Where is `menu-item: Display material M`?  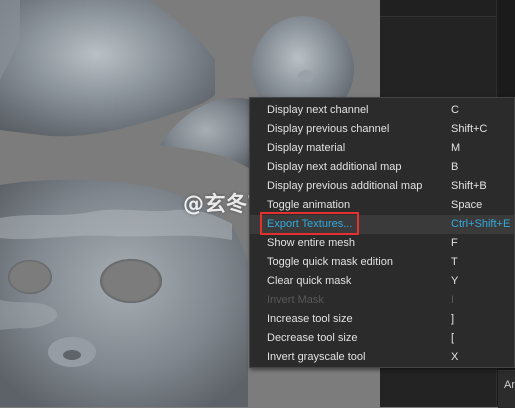 menu-item: Display material M is located at coordinates (382, 148).